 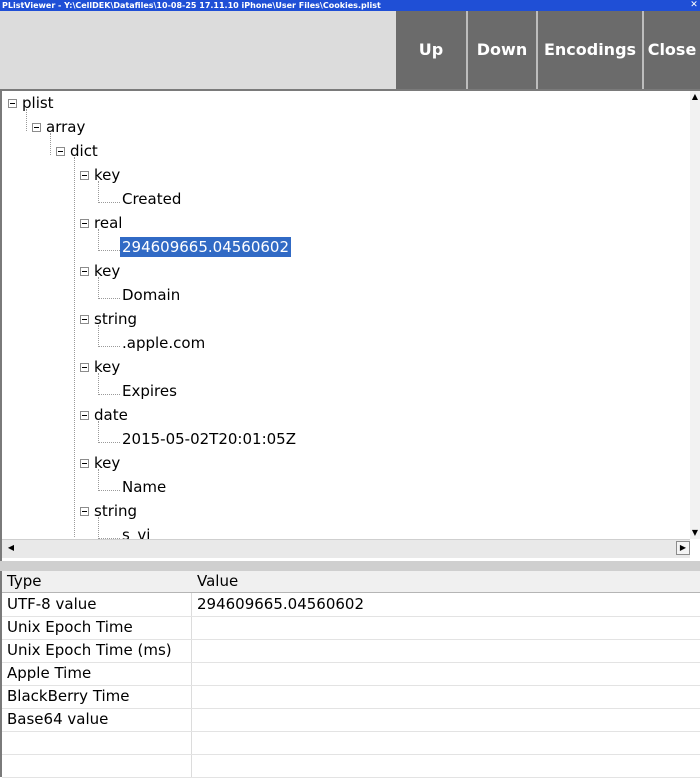 I want to click on type-cell: Unix Epoch Time, so click(x=70, y=627).